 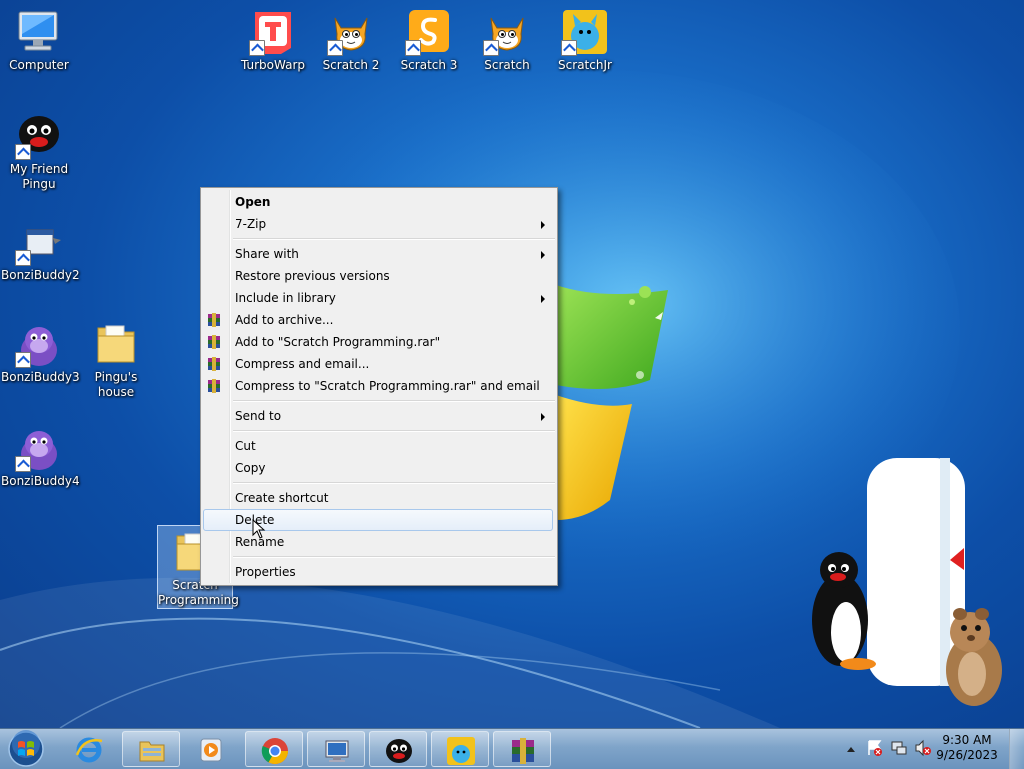 I want to click on show-hidden-icons-icon, so click(x=851, y=749).